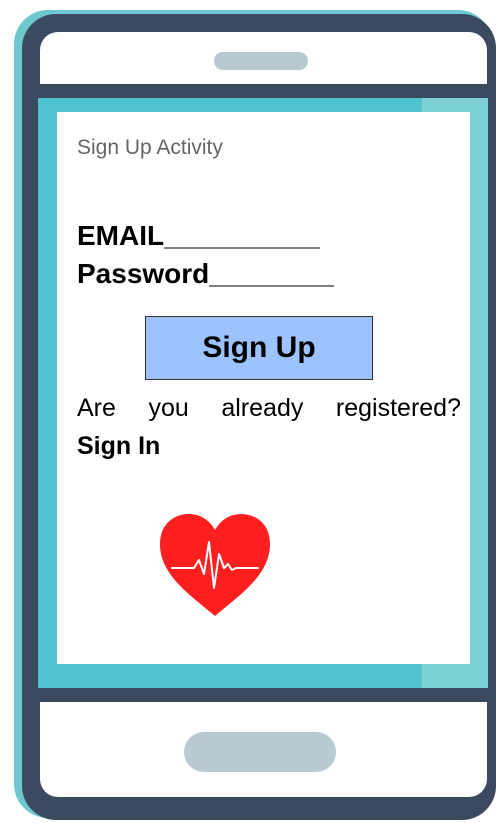  I want to click on sign-up-button: Sign Up, so click(259, 348).